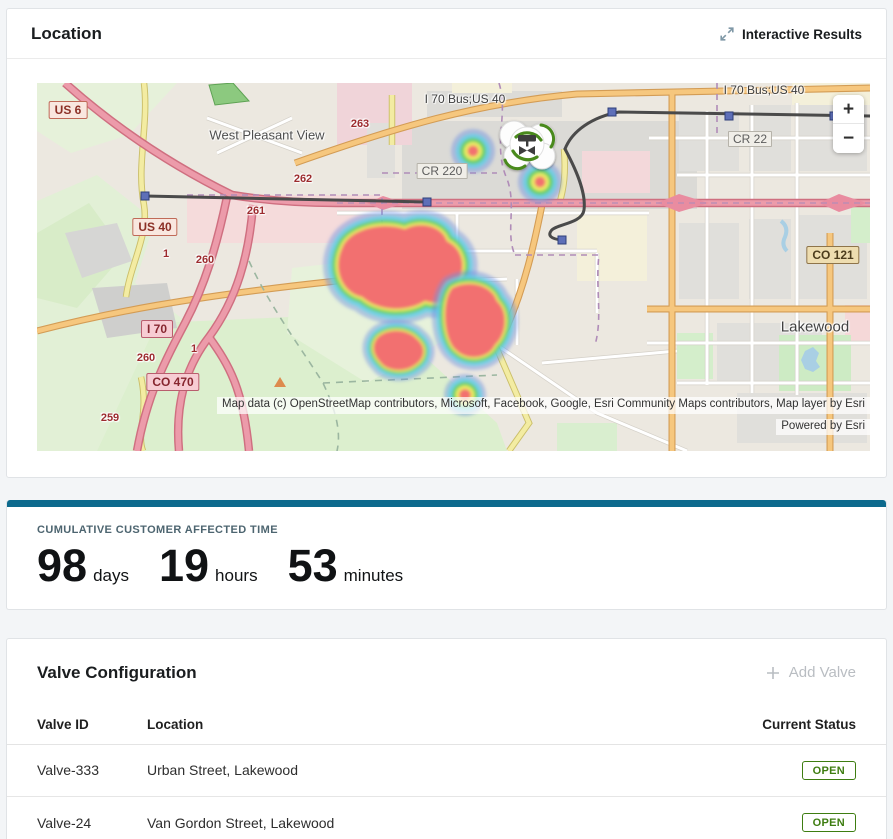 Image resolution: width=893 pixels, height=839 pixels. I want to click on metric-hours-value: 19, so click(184, 565).